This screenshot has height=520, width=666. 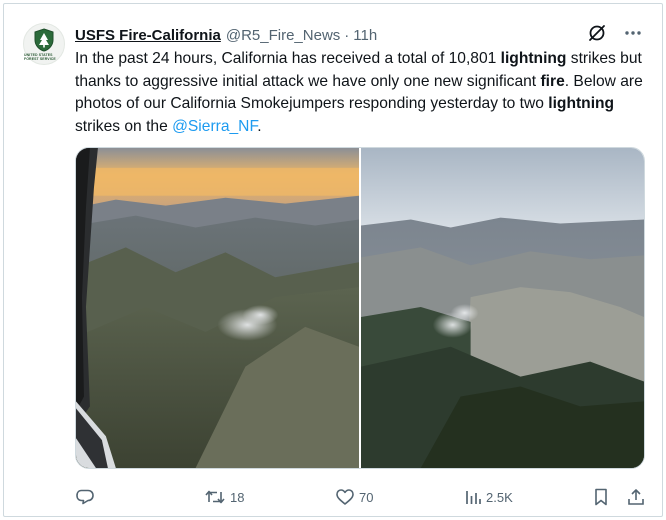 I want to click on avatar: UNITED STATES FOREST SERVICE, so click(x=44, y=44).